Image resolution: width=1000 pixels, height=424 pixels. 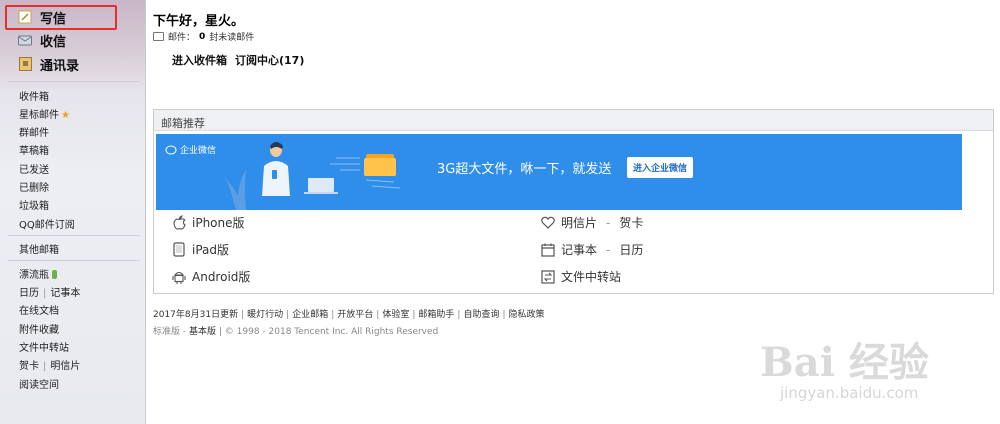 What do you see at coordinates (481, 315) in the screenshot?
I see `footer-link: 自助查询` at bounding box center [481, 315].